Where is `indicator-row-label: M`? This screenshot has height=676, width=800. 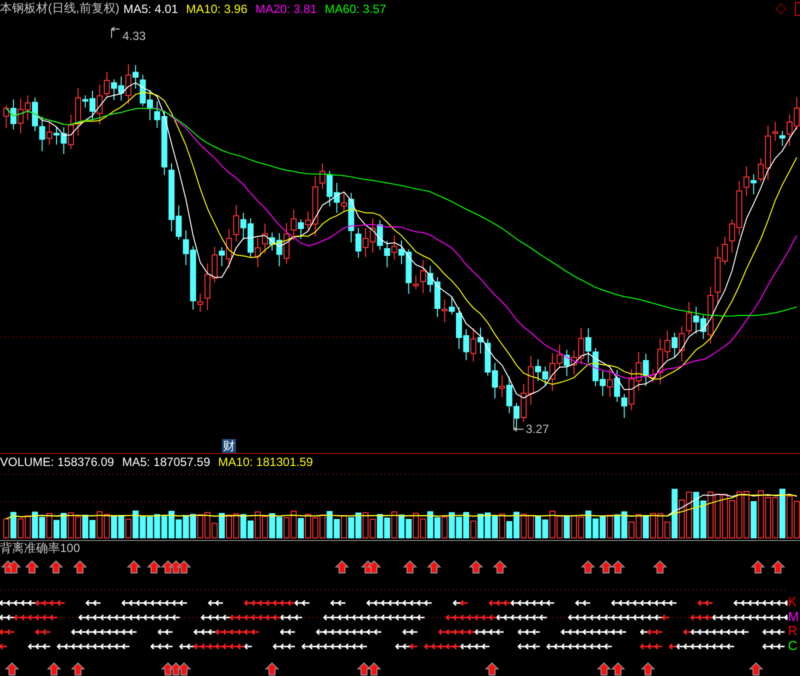
indicator-row-label: M is located at coordinates (794, 617).